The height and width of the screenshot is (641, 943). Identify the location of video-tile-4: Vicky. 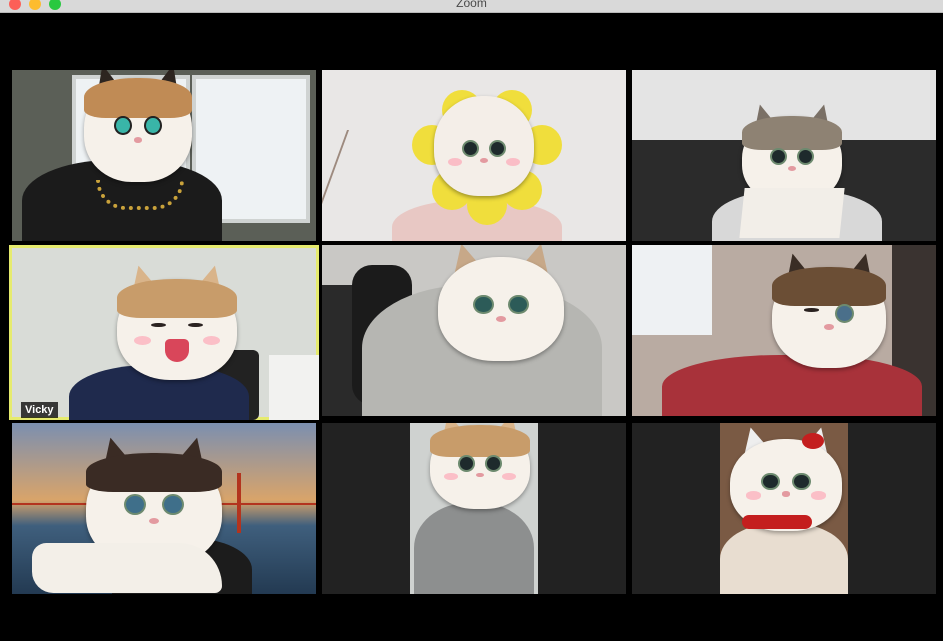
(164, 332).